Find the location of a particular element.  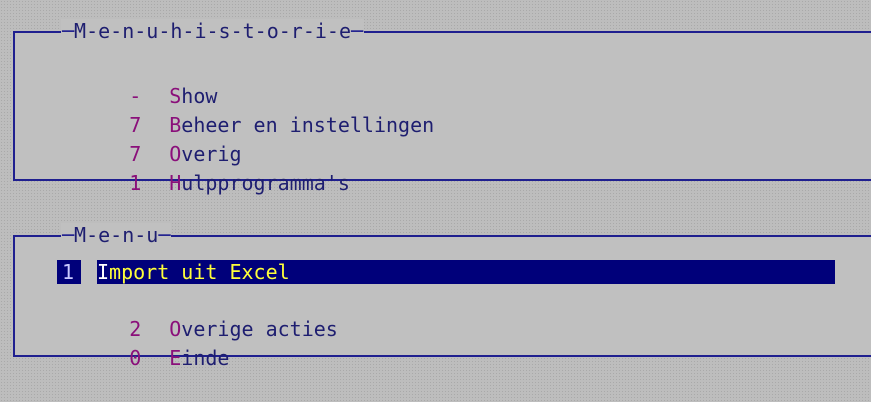

menu-item-hotkey: E is located at coordinates (175, 358).